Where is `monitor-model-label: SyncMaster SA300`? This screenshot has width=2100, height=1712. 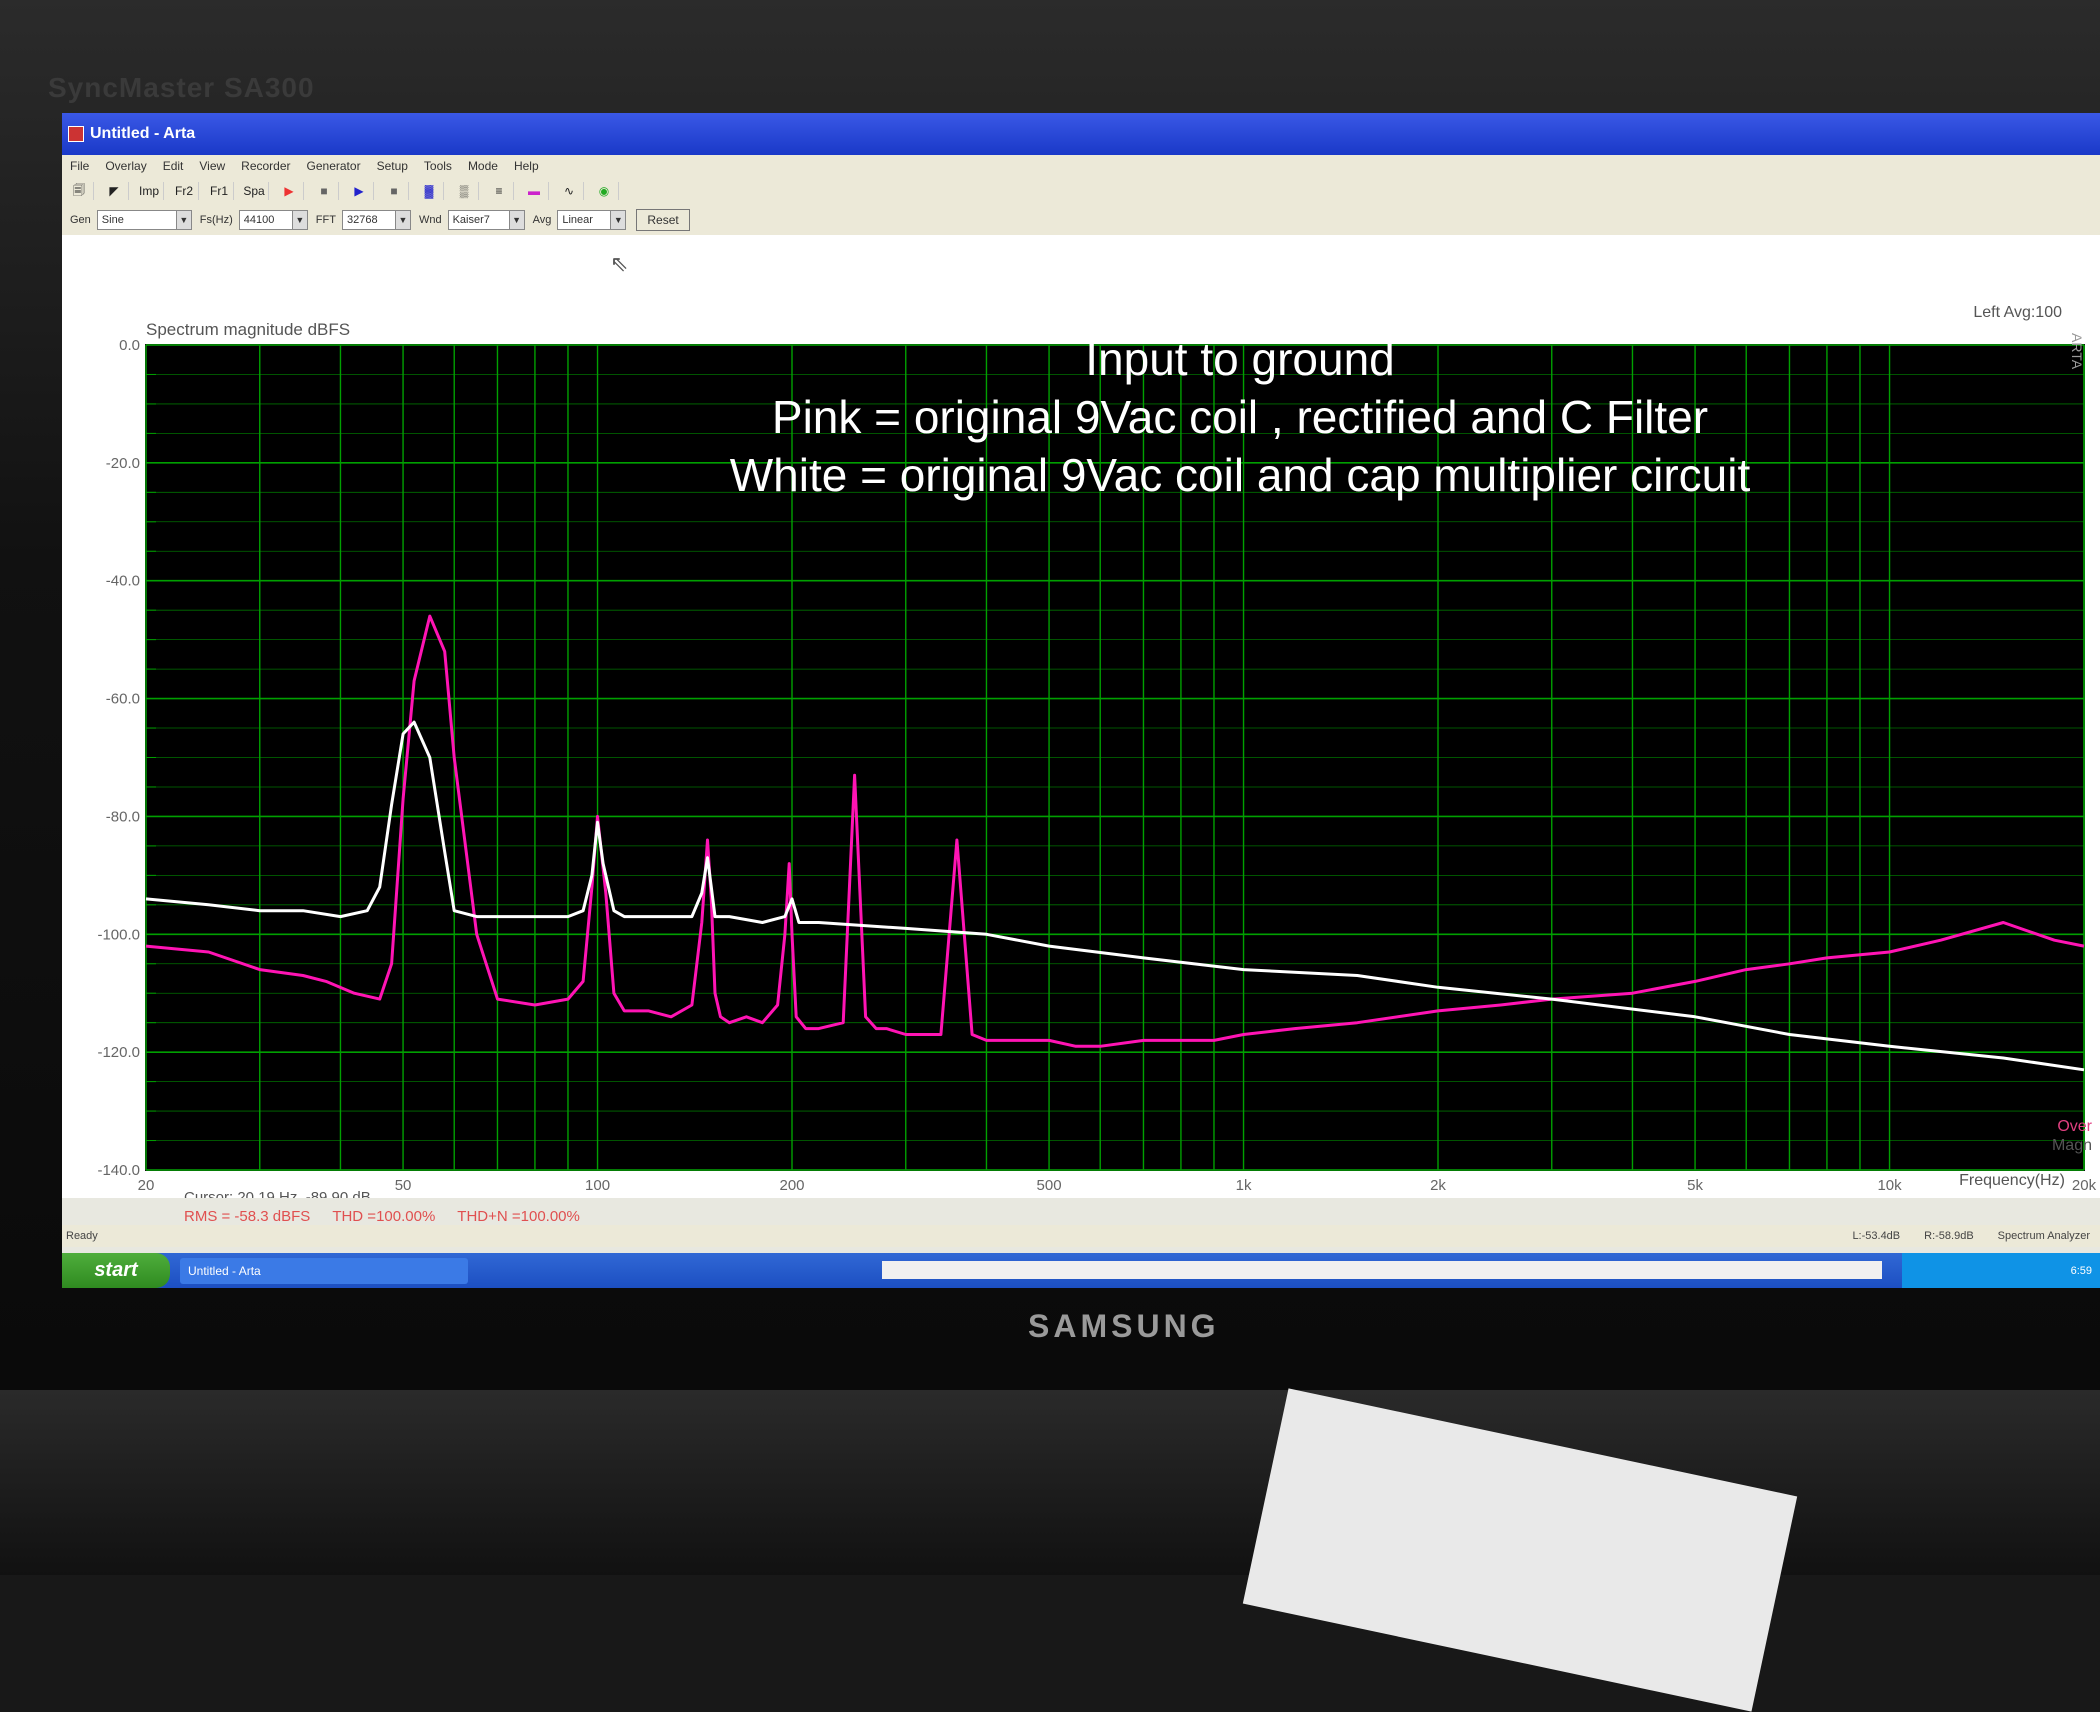 monitor-model-label: SyncMaster SA300 is located at coordinates (181, 87).